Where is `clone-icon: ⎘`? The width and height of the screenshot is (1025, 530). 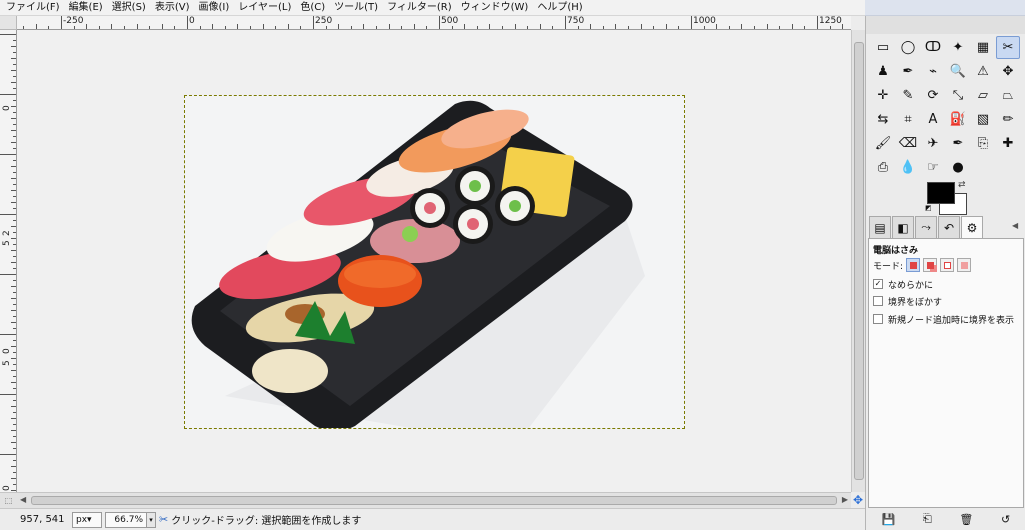 clone-icon: ⎘ is located at coordinates (983, 143).